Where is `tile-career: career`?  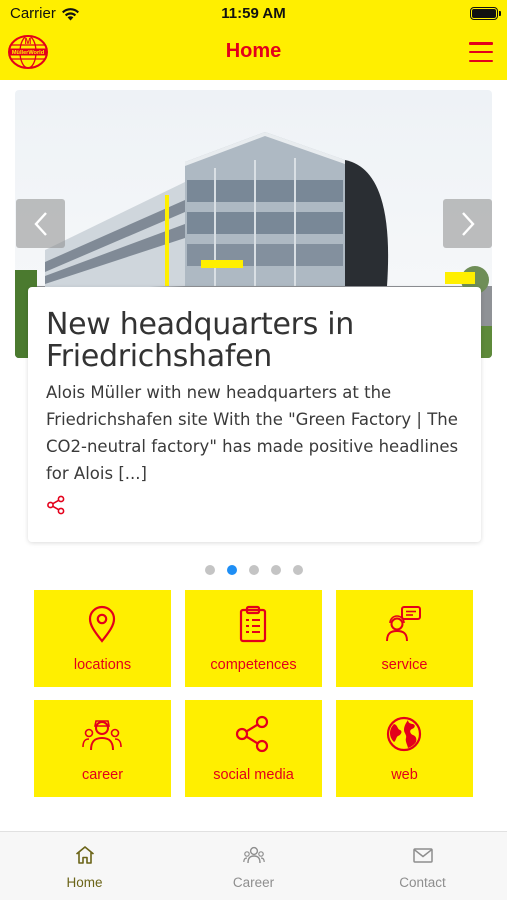
tile-career: career is located at coordinates (102, 748).